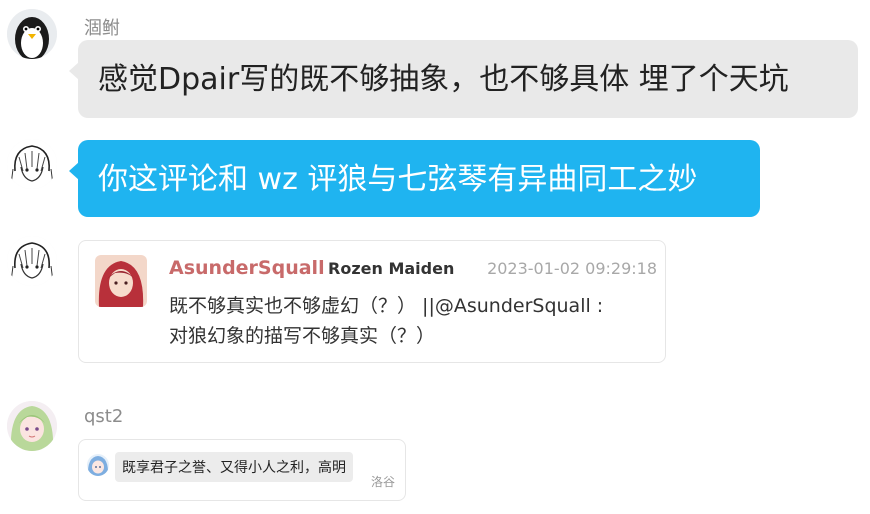 The width and height of the screenshot is (870, 514). What do you see at coordinates (386, 306) in the screenshot?
I see `quote-line: 既不够真实也不够虚幻（？） ||@AsunderSquall :` at bounding box center [386, 306].